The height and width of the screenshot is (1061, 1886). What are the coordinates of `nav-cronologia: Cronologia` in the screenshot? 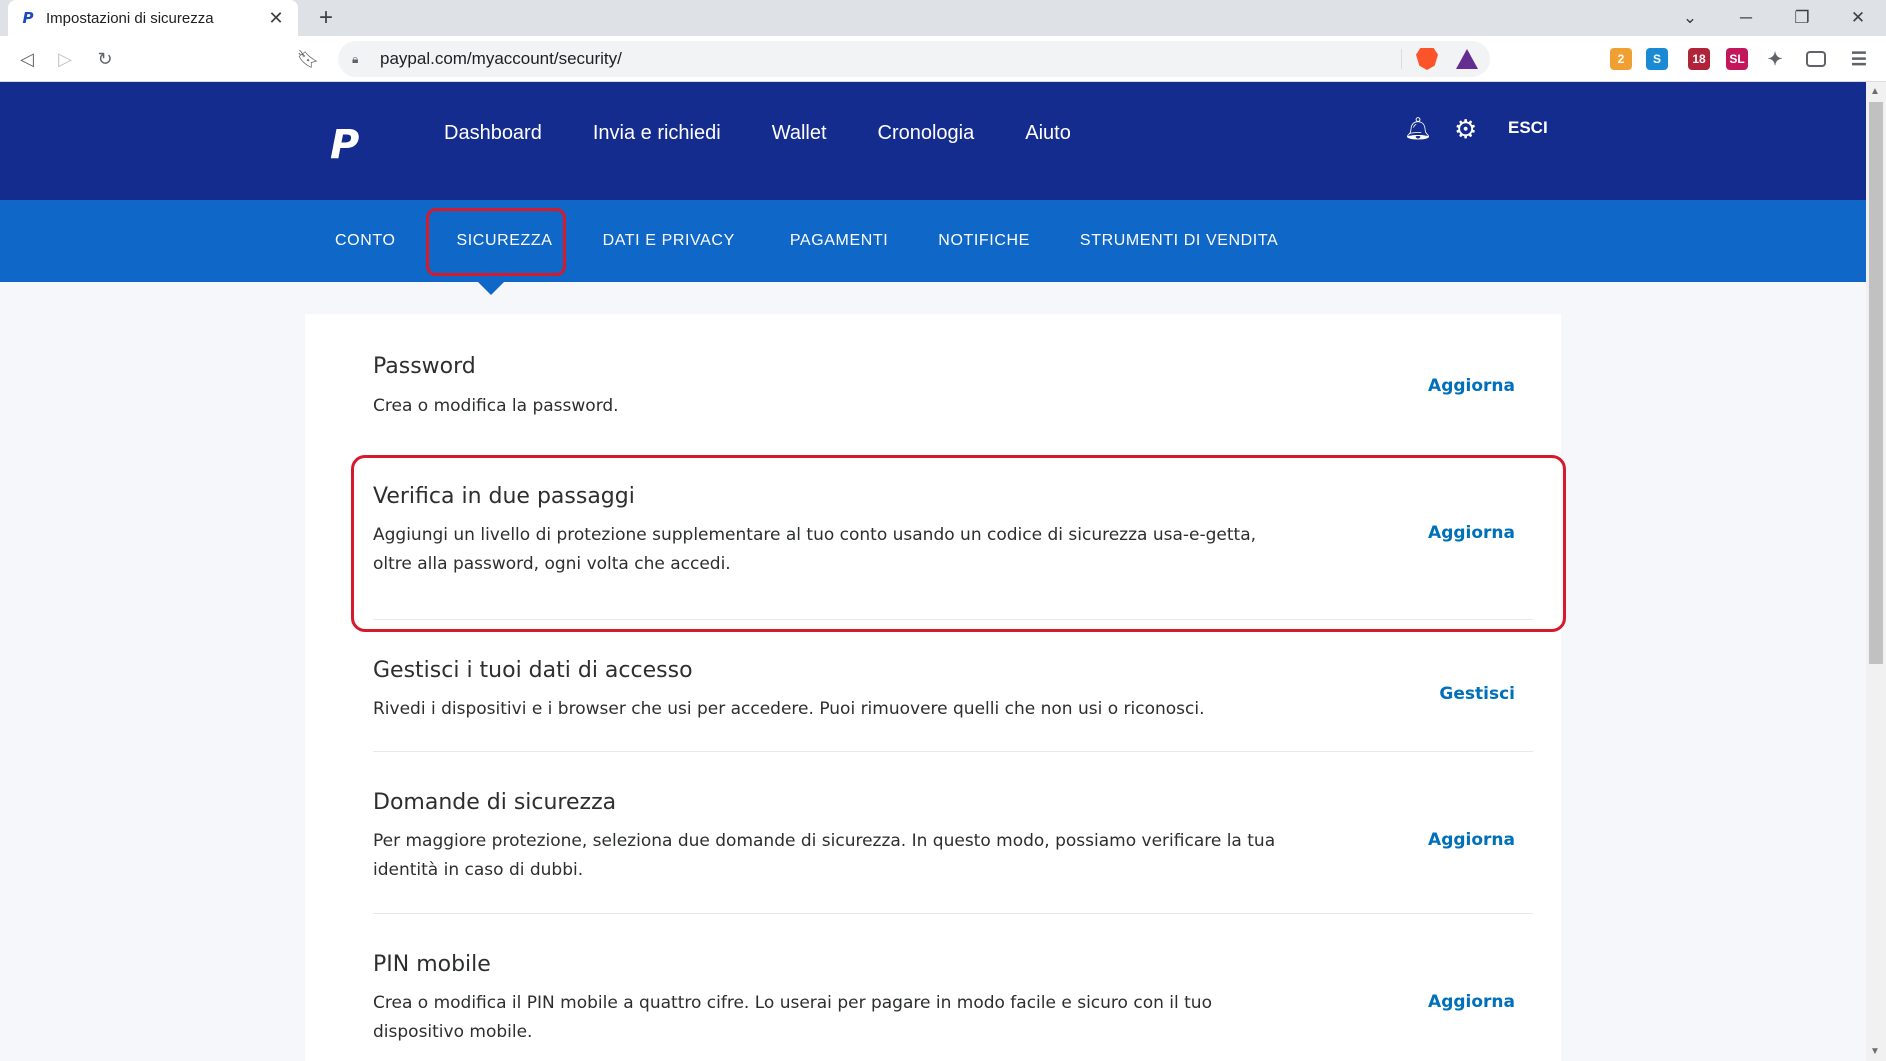 It's located at (926, 133).